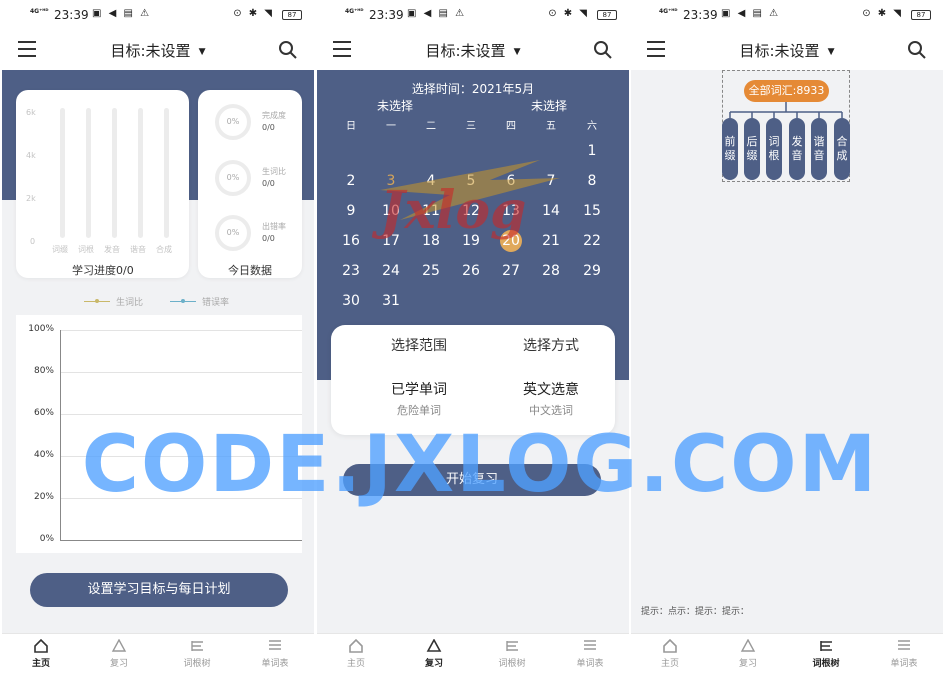 Image resolution: width=945 pixels, height=679 pixels. Describe the element at coordinates (511, 271) in the screenshot. I see `calendar-day: 27` at that location.